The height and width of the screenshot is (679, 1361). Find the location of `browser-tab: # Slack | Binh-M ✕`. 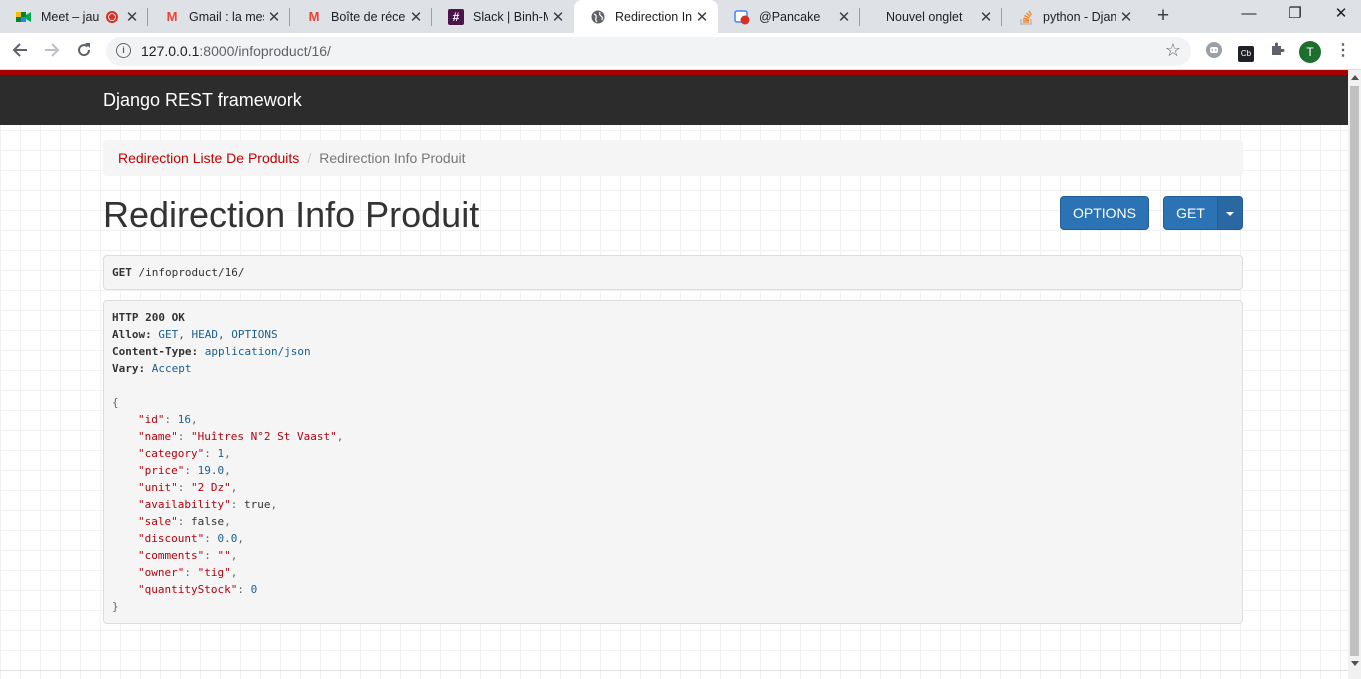

browser-tab: # Slack | Binh-M ✕ is located at coordinates (503, 16).